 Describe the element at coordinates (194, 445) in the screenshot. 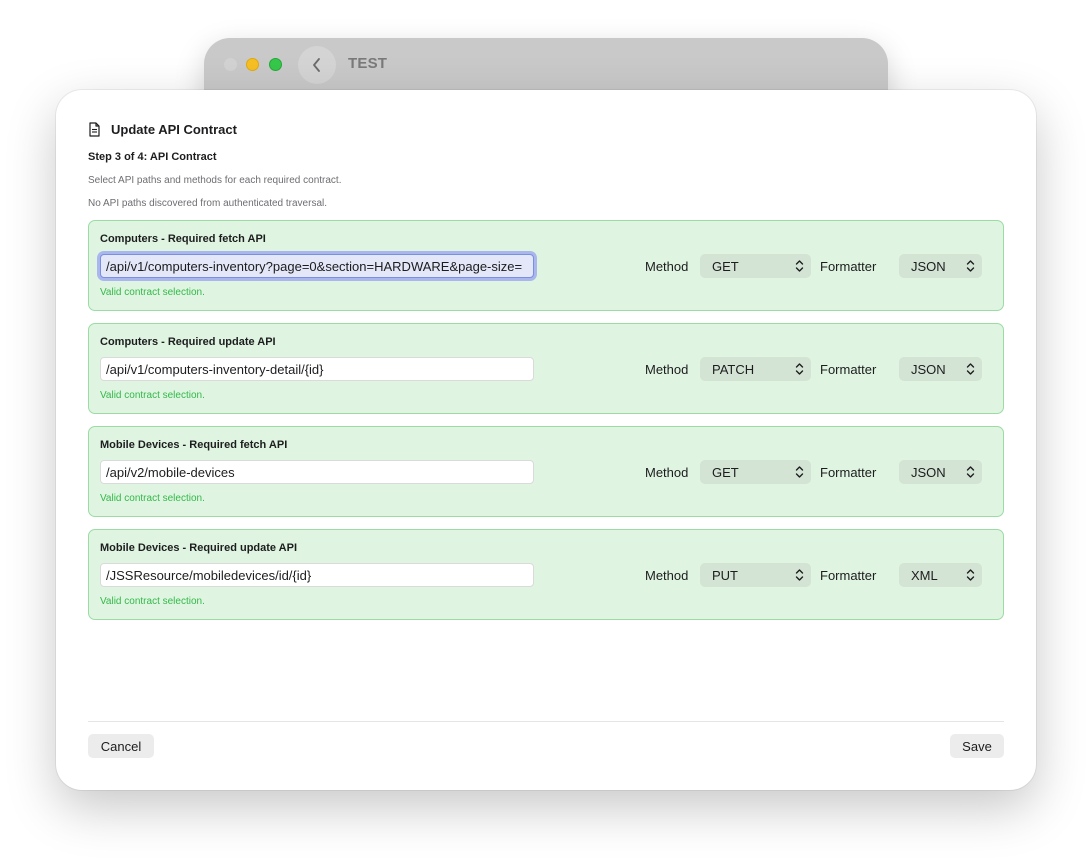

I see `contract-title: Mobile Devices - Required fetch API` at that location.